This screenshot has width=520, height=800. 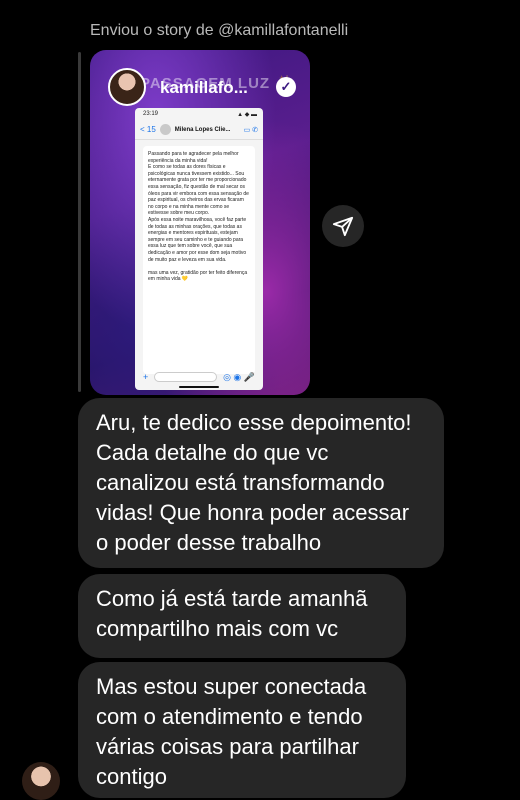 I want to click on verified-badge-icon: ✓, so click(x=286, y=87).